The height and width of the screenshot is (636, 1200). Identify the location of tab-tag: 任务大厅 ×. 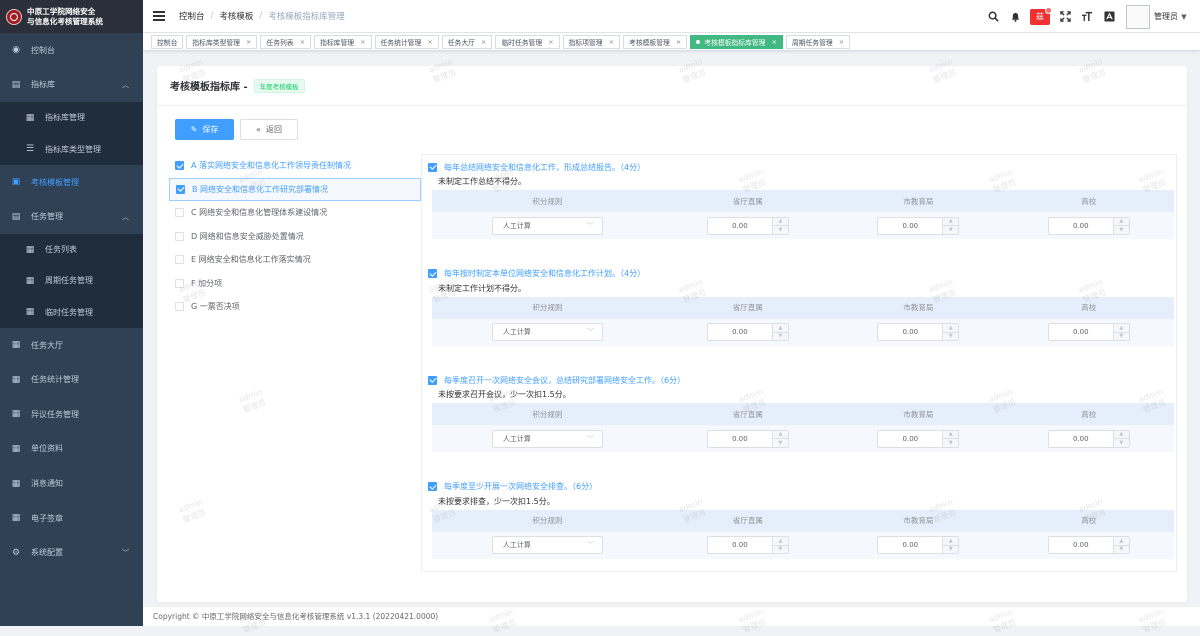
(467, 41).